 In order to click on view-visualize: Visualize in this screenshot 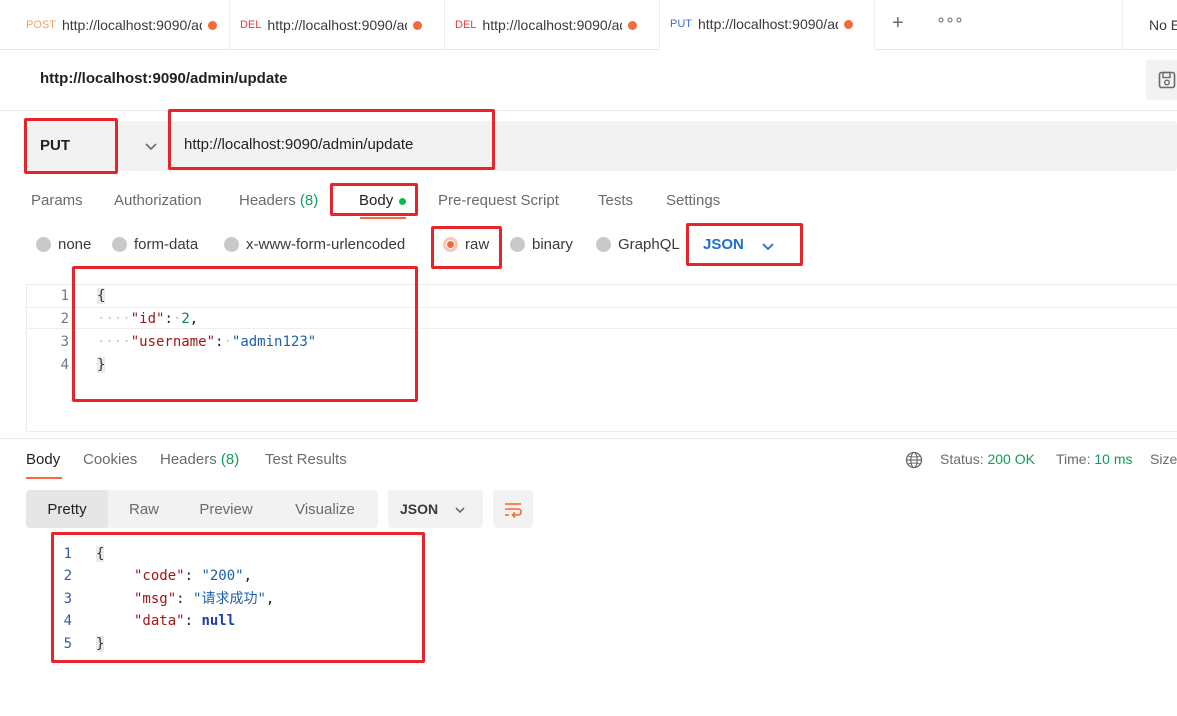, I will do `click(325, 509)`.